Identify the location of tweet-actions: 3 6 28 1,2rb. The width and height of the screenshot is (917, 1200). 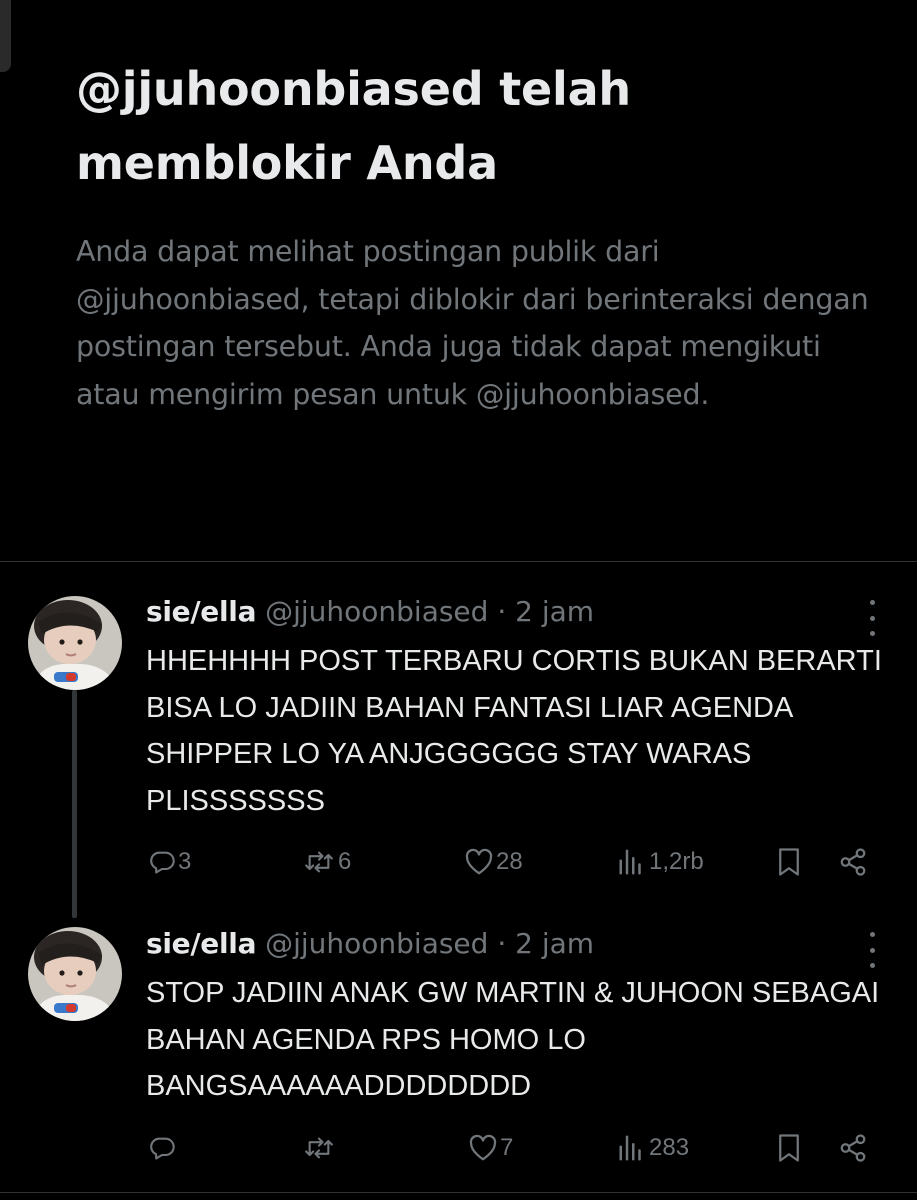
(458, 862).